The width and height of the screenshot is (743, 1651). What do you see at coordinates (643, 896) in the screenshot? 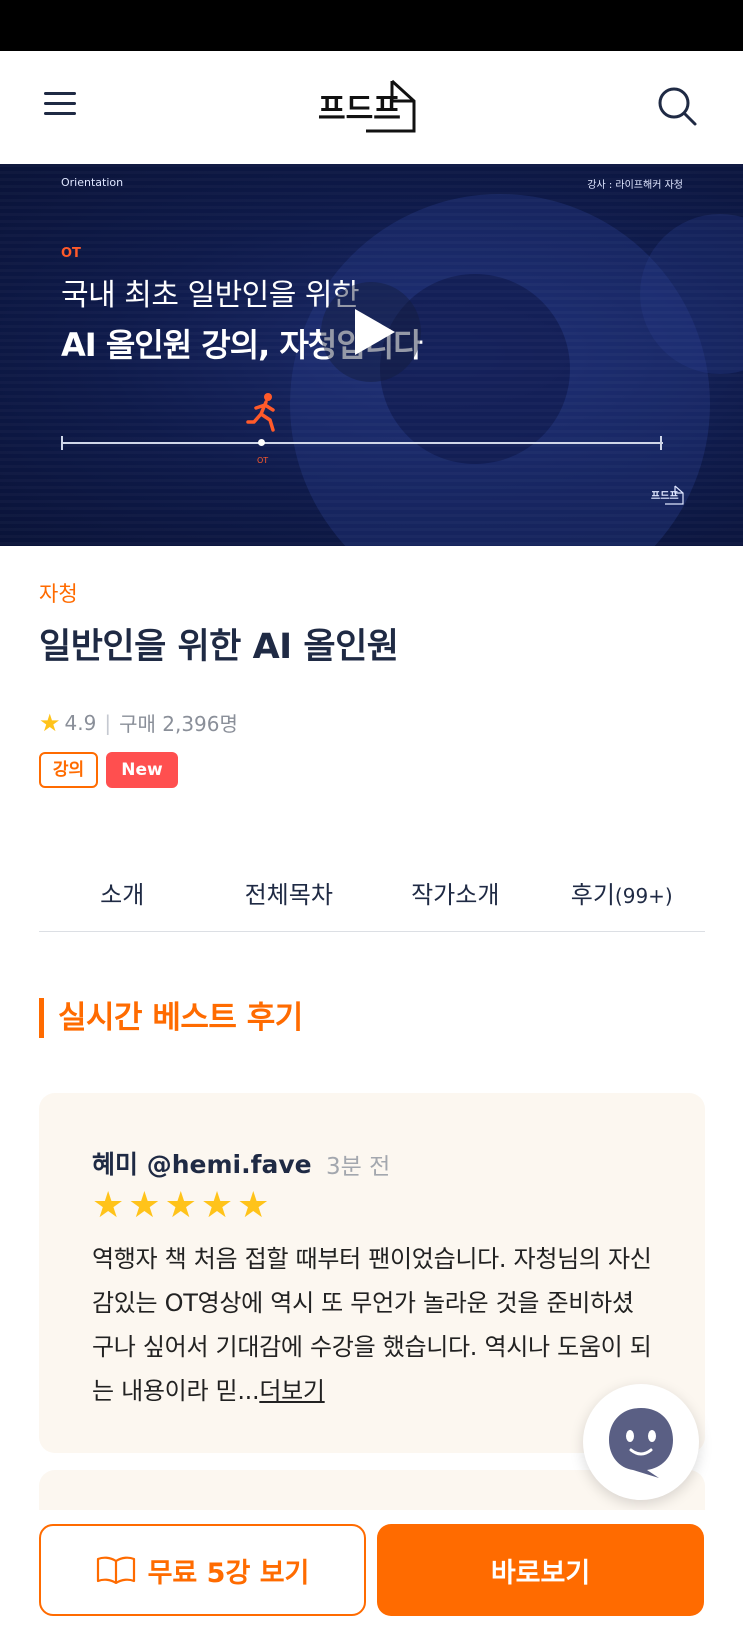
I see `tab-review-count: (99+)` at bounding box center [643, 896].